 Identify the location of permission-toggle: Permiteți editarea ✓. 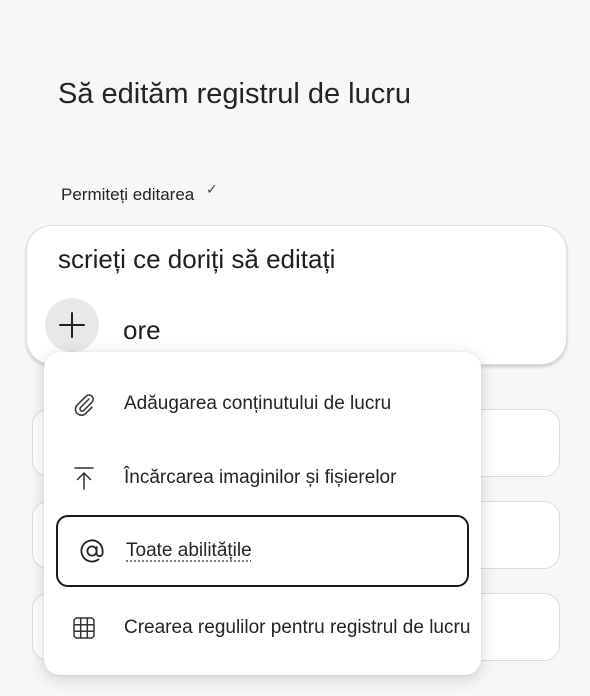
(139, 193).